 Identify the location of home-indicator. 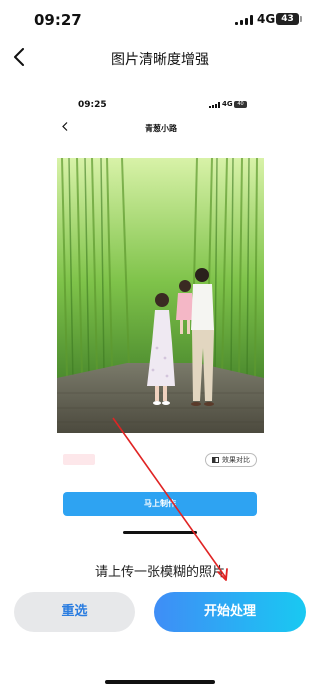
(160, 682).